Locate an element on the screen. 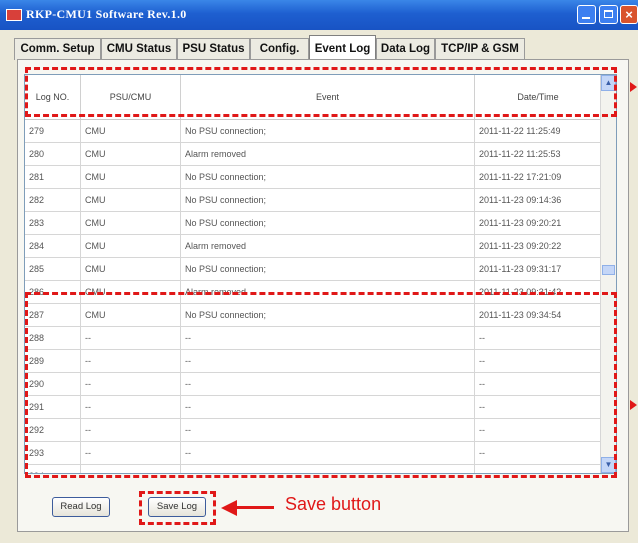  tab-config: Config. is located at coordinates (279, 49).